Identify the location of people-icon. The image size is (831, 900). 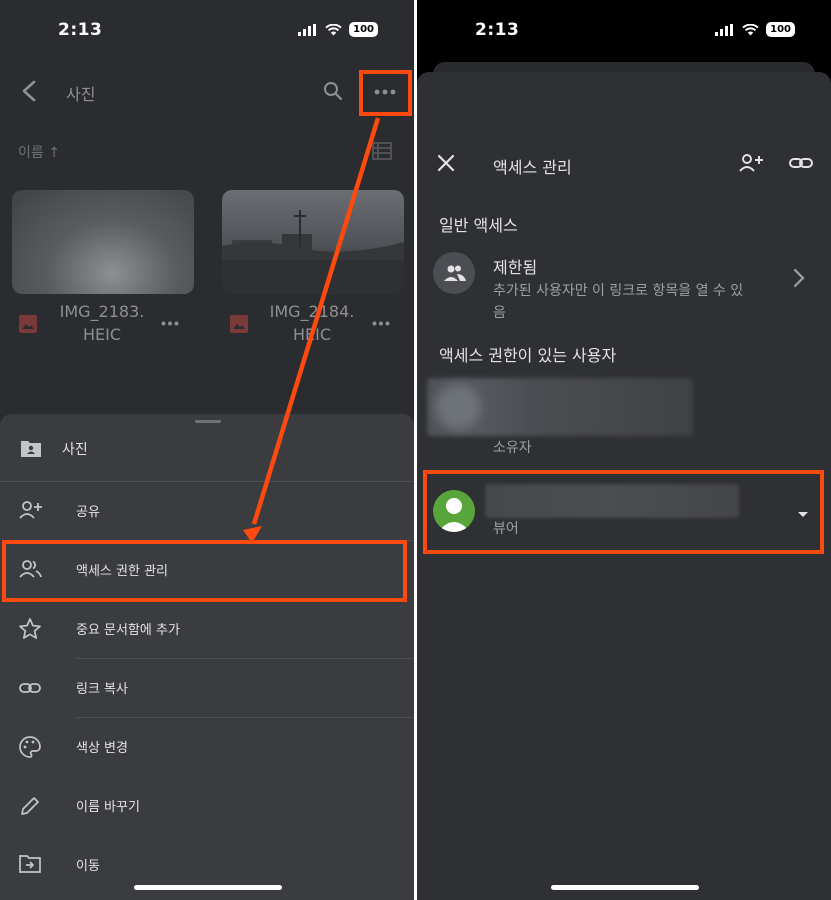
(455, 273).